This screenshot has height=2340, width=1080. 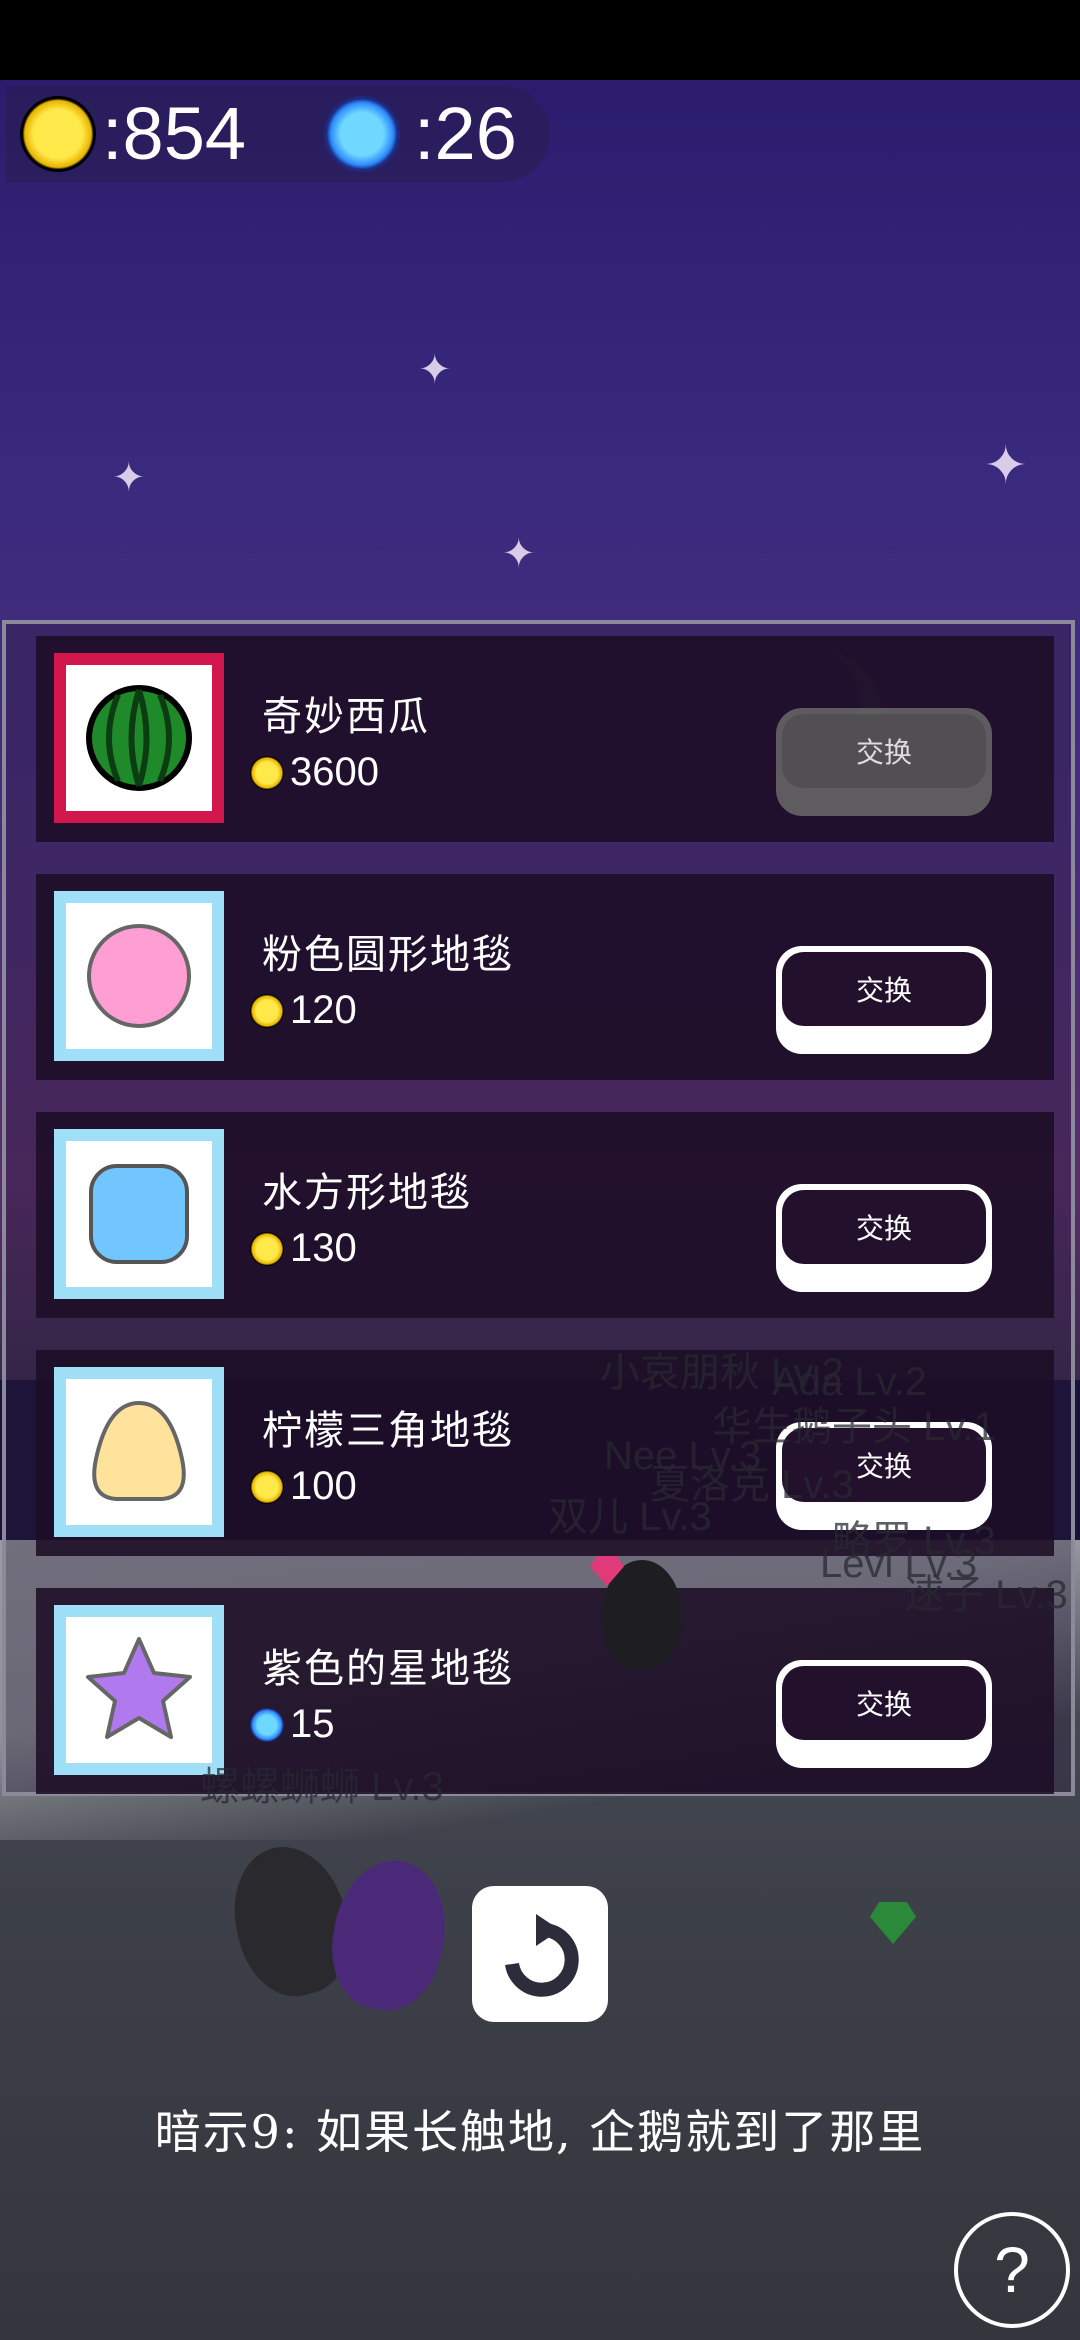 I want to click on item-name: 水方形地毯, so click(x=367, y=1193).